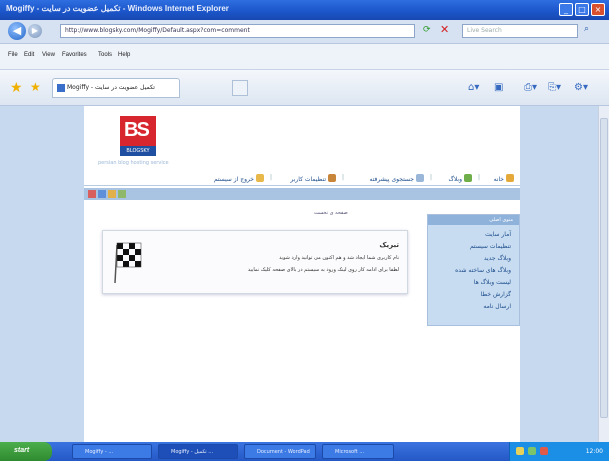  Describe the element at coordinates (128, 262) in the screenshot. I see `checkered-flag-icon` at that location.